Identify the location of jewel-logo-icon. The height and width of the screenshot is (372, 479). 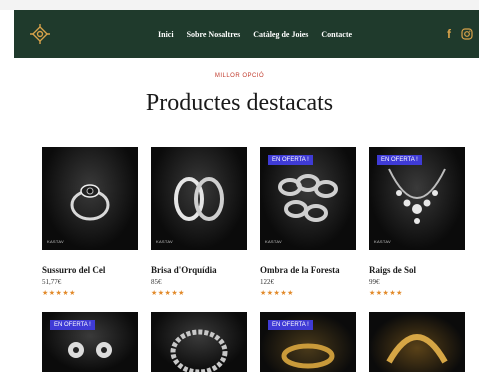
(40, 34).